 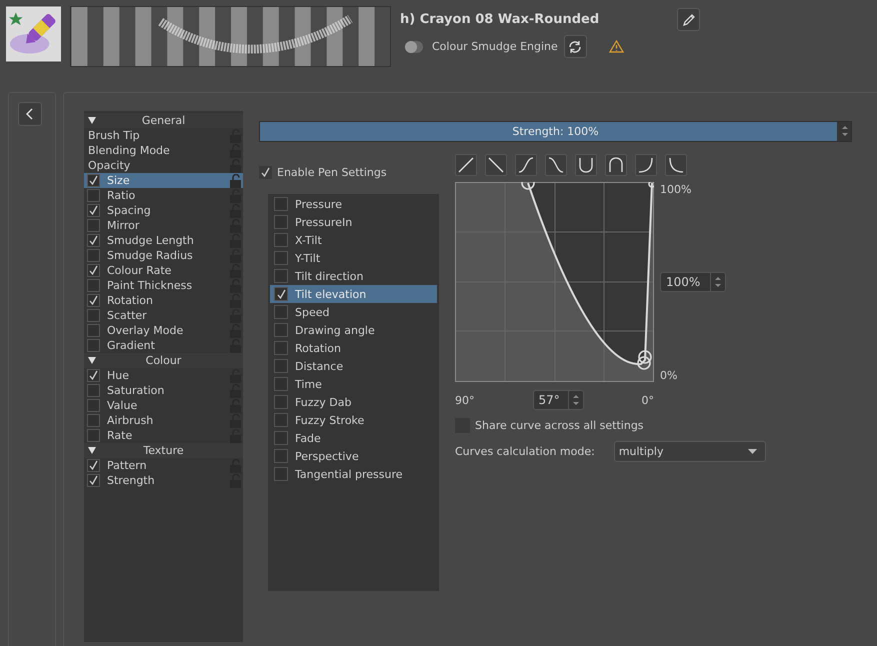 I want to click on option-item: Smudge Radius, so click(x=163, y=255).